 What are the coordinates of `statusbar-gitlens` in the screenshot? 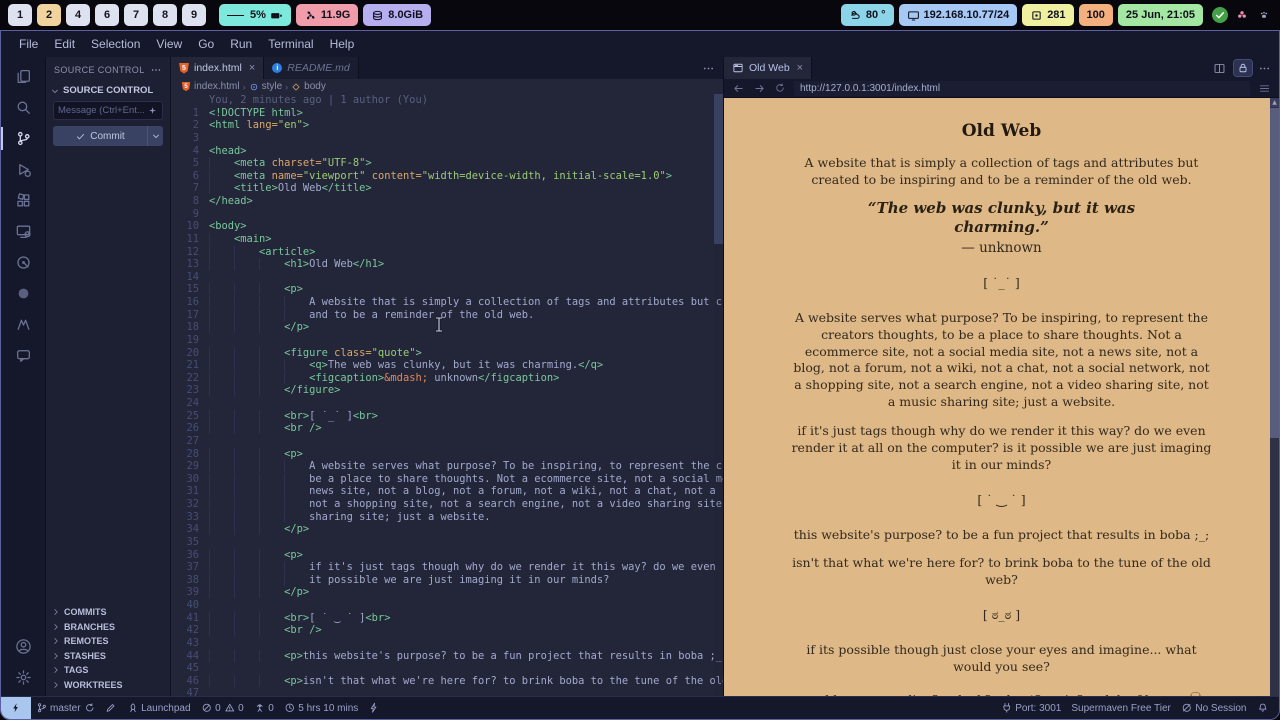 It's located at (111, 708).